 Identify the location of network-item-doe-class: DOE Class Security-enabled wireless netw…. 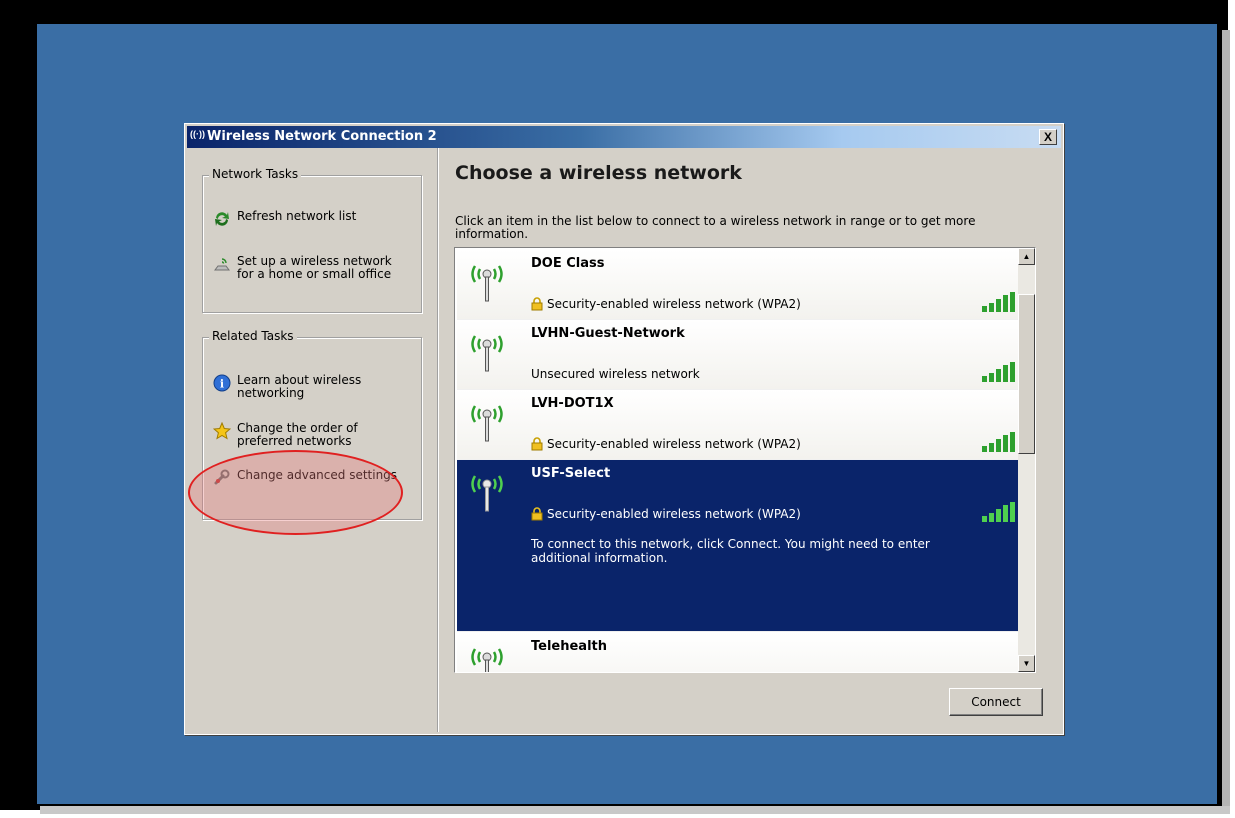
(742, 285).